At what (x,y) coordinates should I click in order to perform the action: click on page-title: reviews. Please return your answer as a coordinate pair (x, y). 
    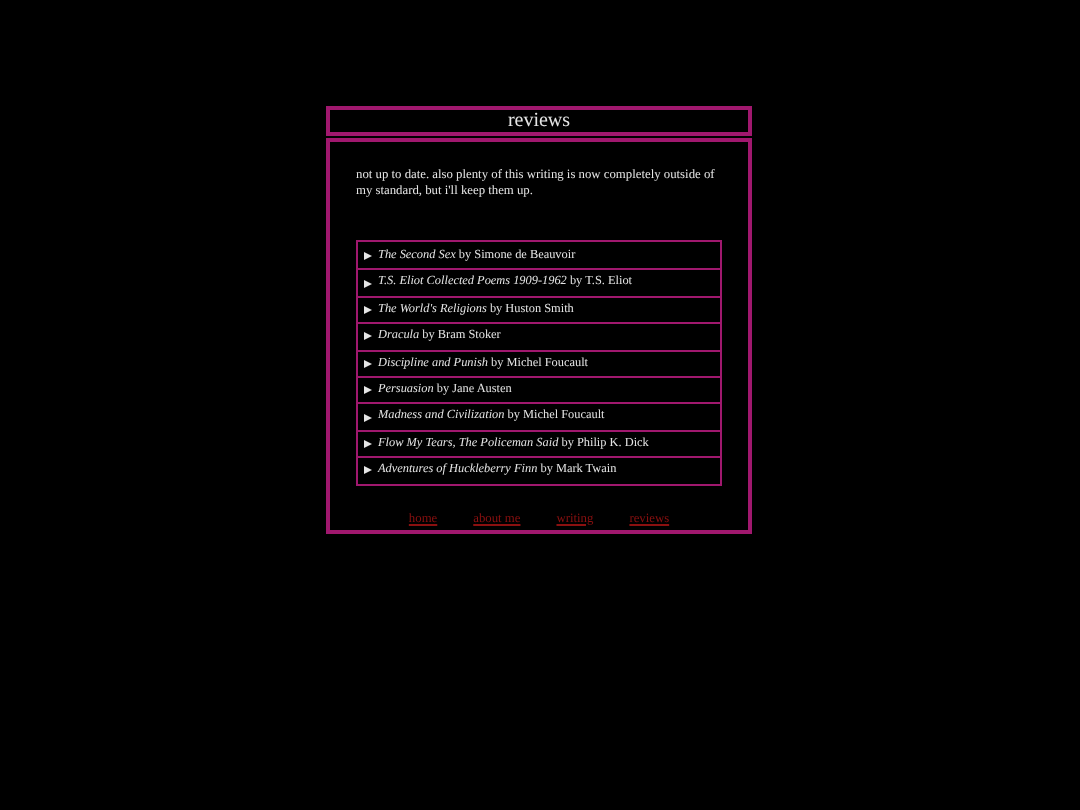
    Looking at the image, I should click on (539, 121).